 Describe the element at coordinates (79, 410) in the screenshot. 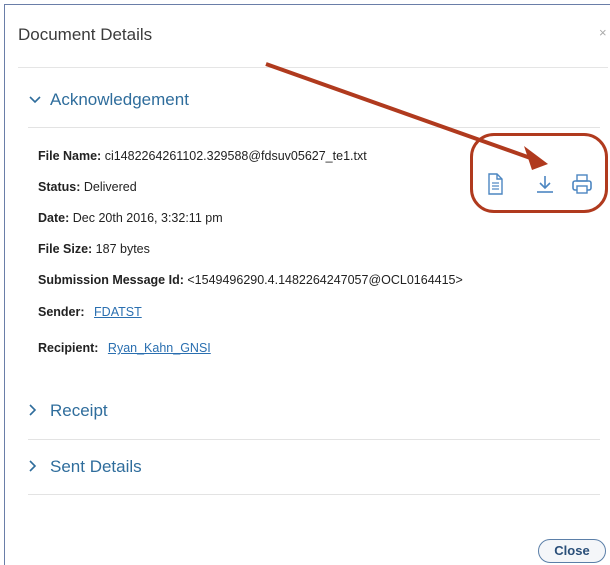

I see `section-label: Receipt` at that location.